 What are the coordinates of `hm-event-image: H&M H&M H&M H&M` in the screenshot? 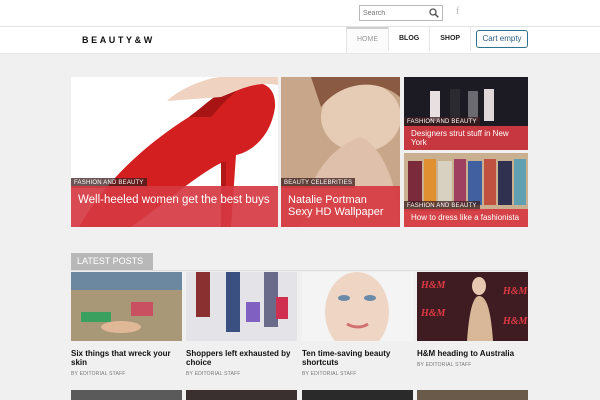 It's located at (472, 306).